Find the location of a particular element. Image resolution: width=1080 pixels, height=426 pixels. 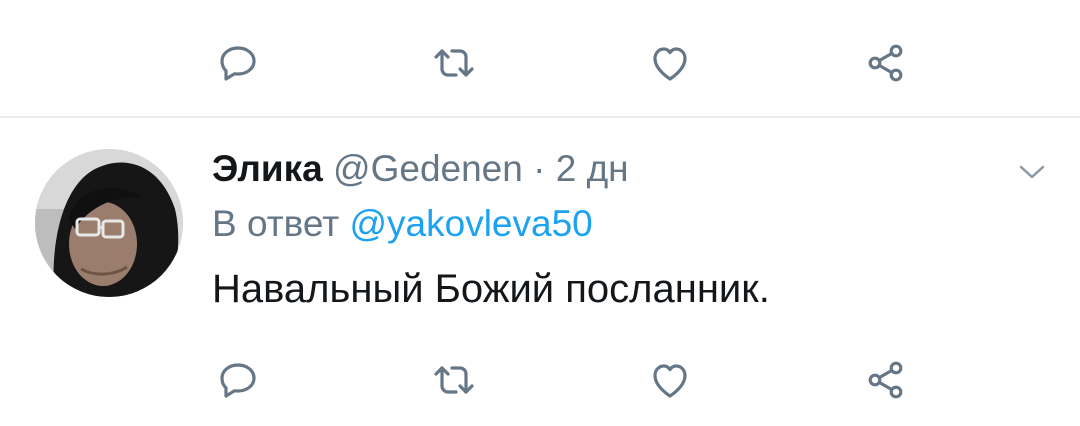

tweet-time: 2 дн is located at coordinates (592, 168).